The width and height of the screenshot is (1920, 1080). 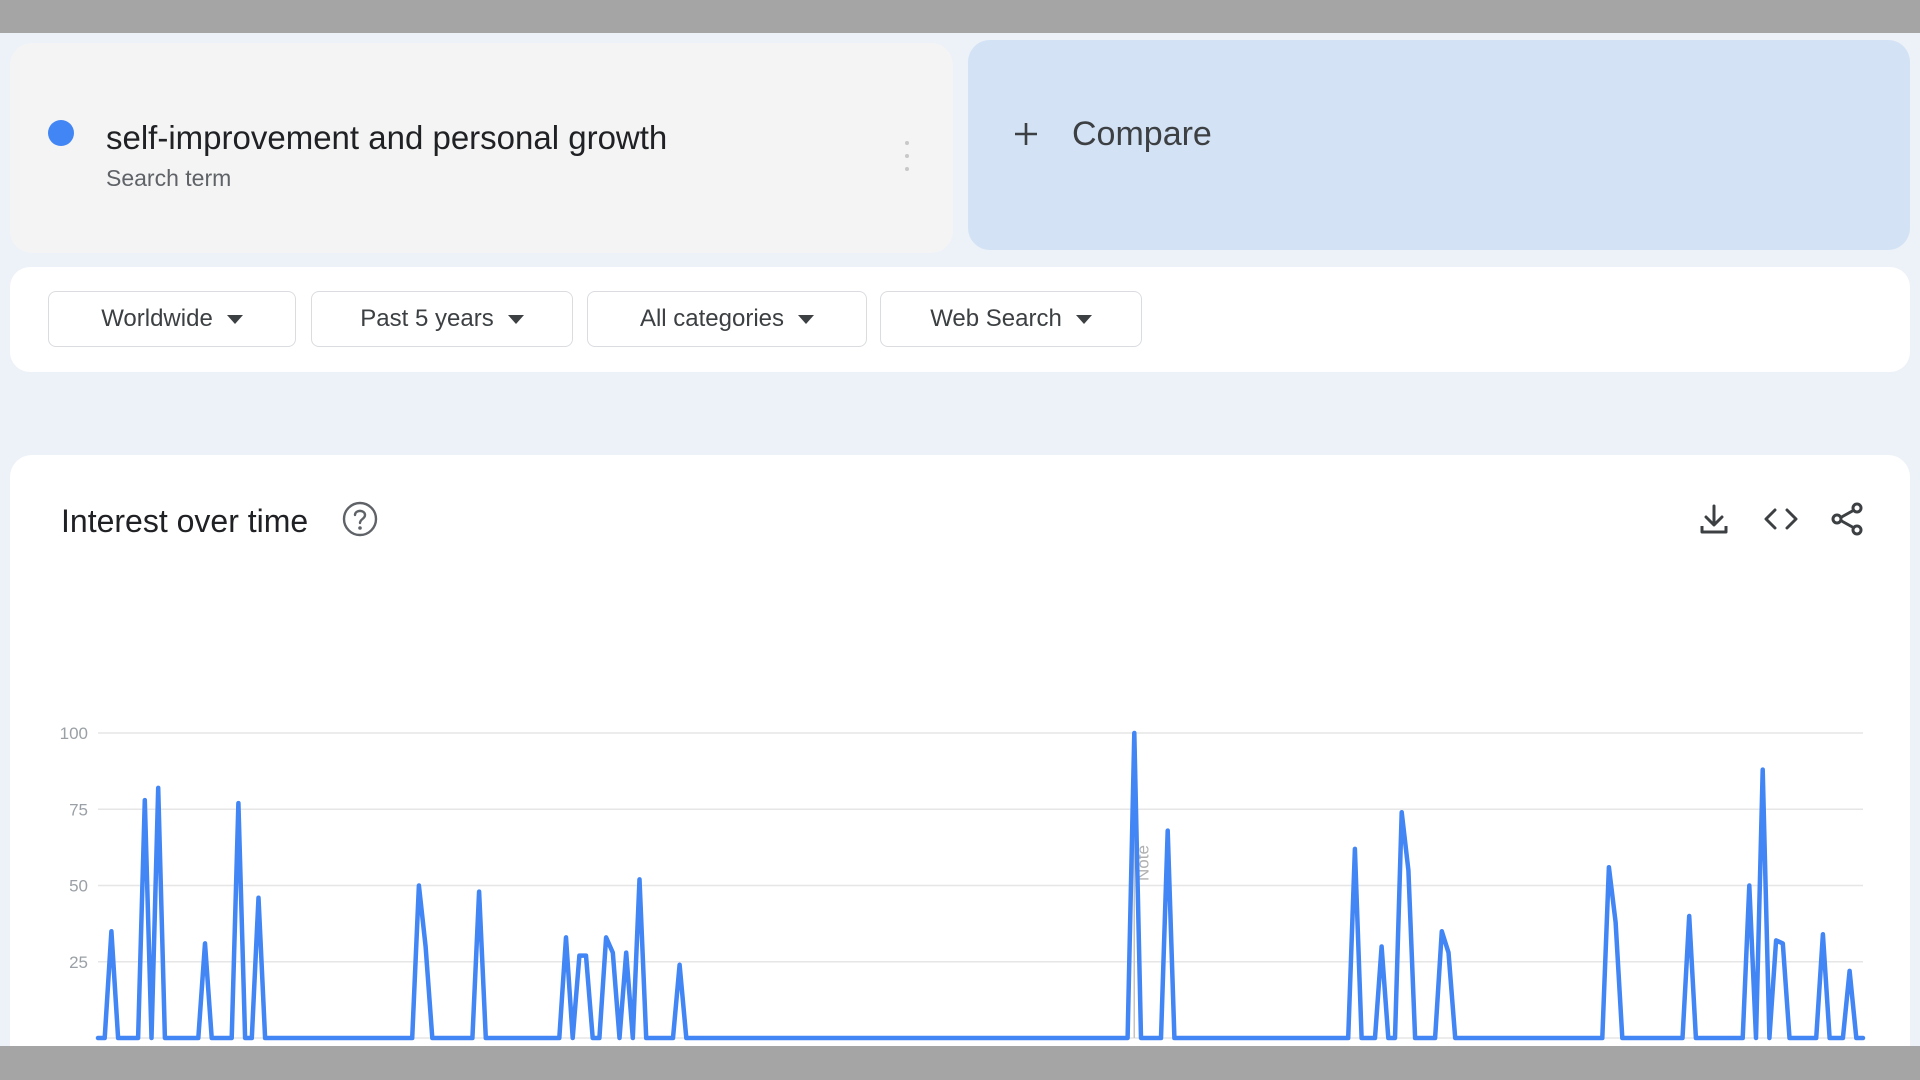 I want to click on search-term-name: self-improvement and personal growth, so click(x=387, y=137).